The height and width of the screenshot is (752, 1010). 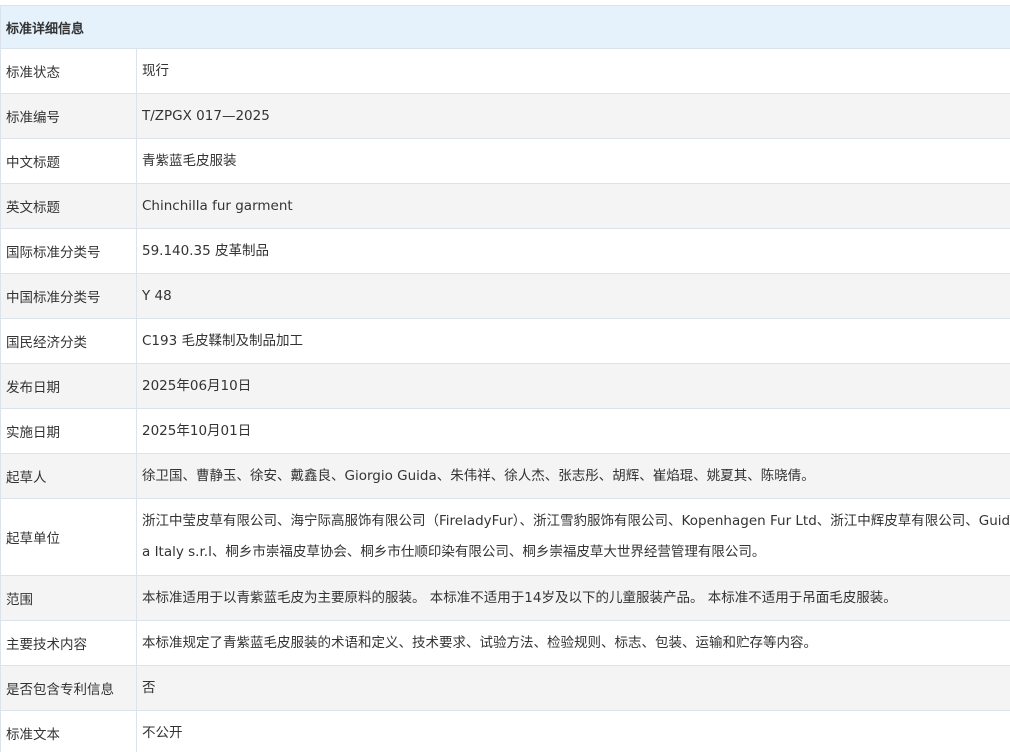 I want to click on row-chinese-title: 中文标题 青紫蓝毛皮服装, so click(x=505, y=161).